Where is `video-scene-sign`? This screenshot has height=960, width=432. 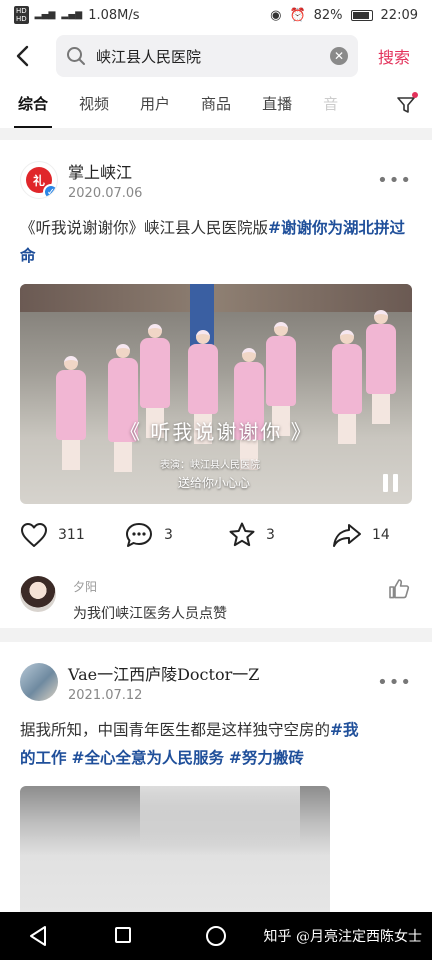
video-scene-sign is located at coordinates (216, 298).